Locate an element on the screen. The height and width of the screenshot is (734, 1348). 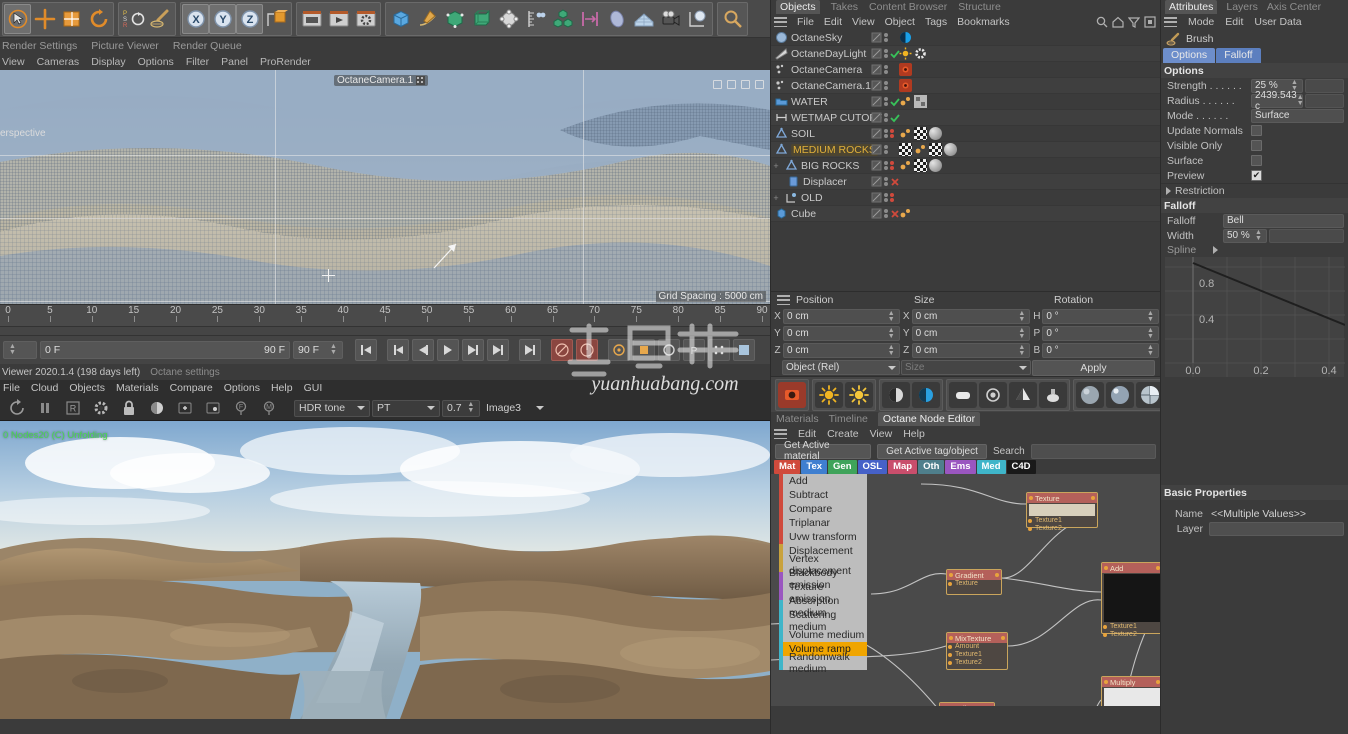
node-title: Multiply is located at coordinates (1131, 682).